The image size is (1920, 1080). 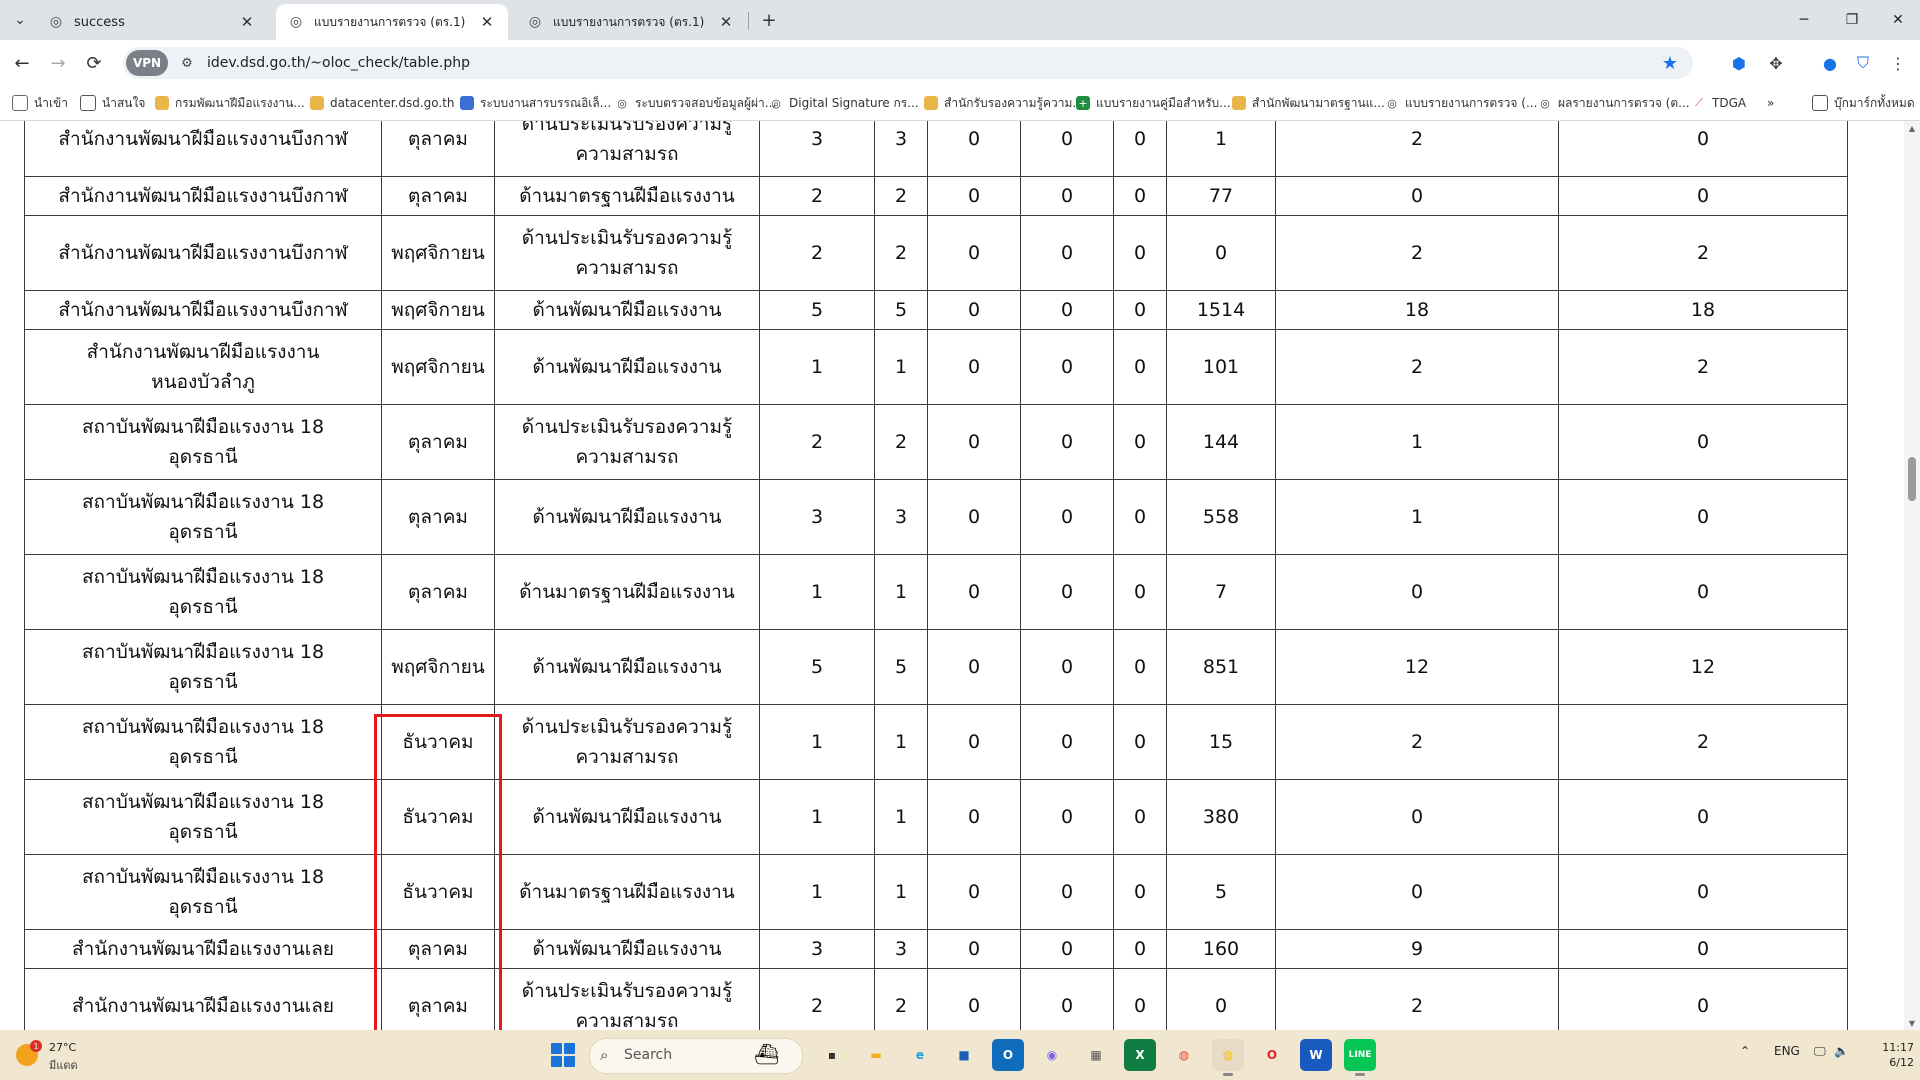 I want to click on scroll-down-arrow-icon: ▼, so click(x=1912, y=1023).